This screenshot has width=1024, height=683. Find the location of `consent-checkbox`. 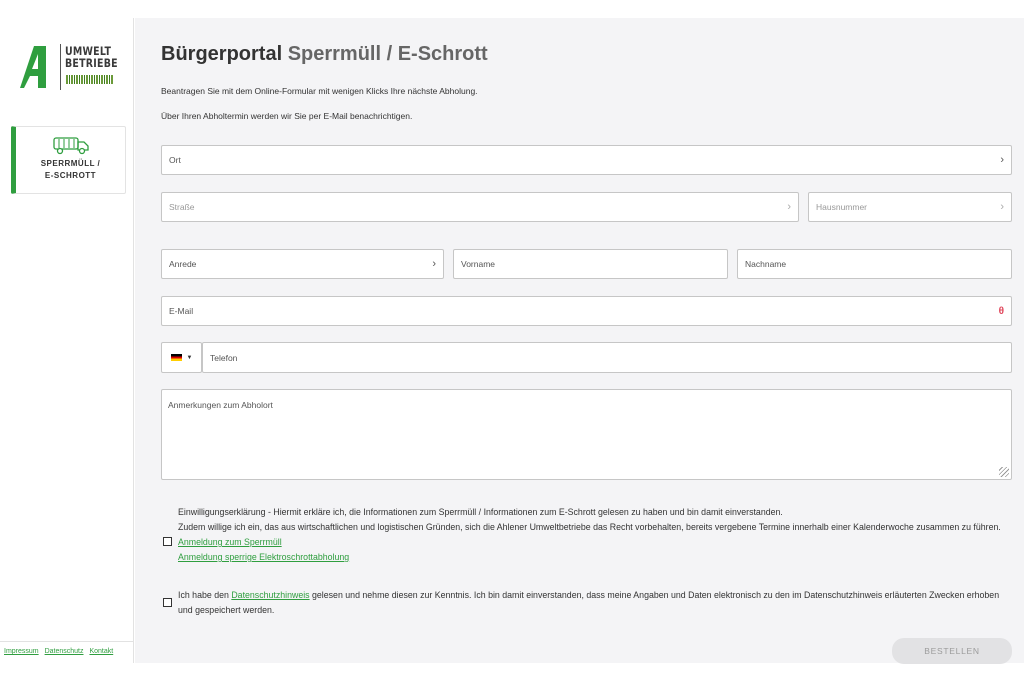

consent-checkbox is located at coordinates (167, 541).